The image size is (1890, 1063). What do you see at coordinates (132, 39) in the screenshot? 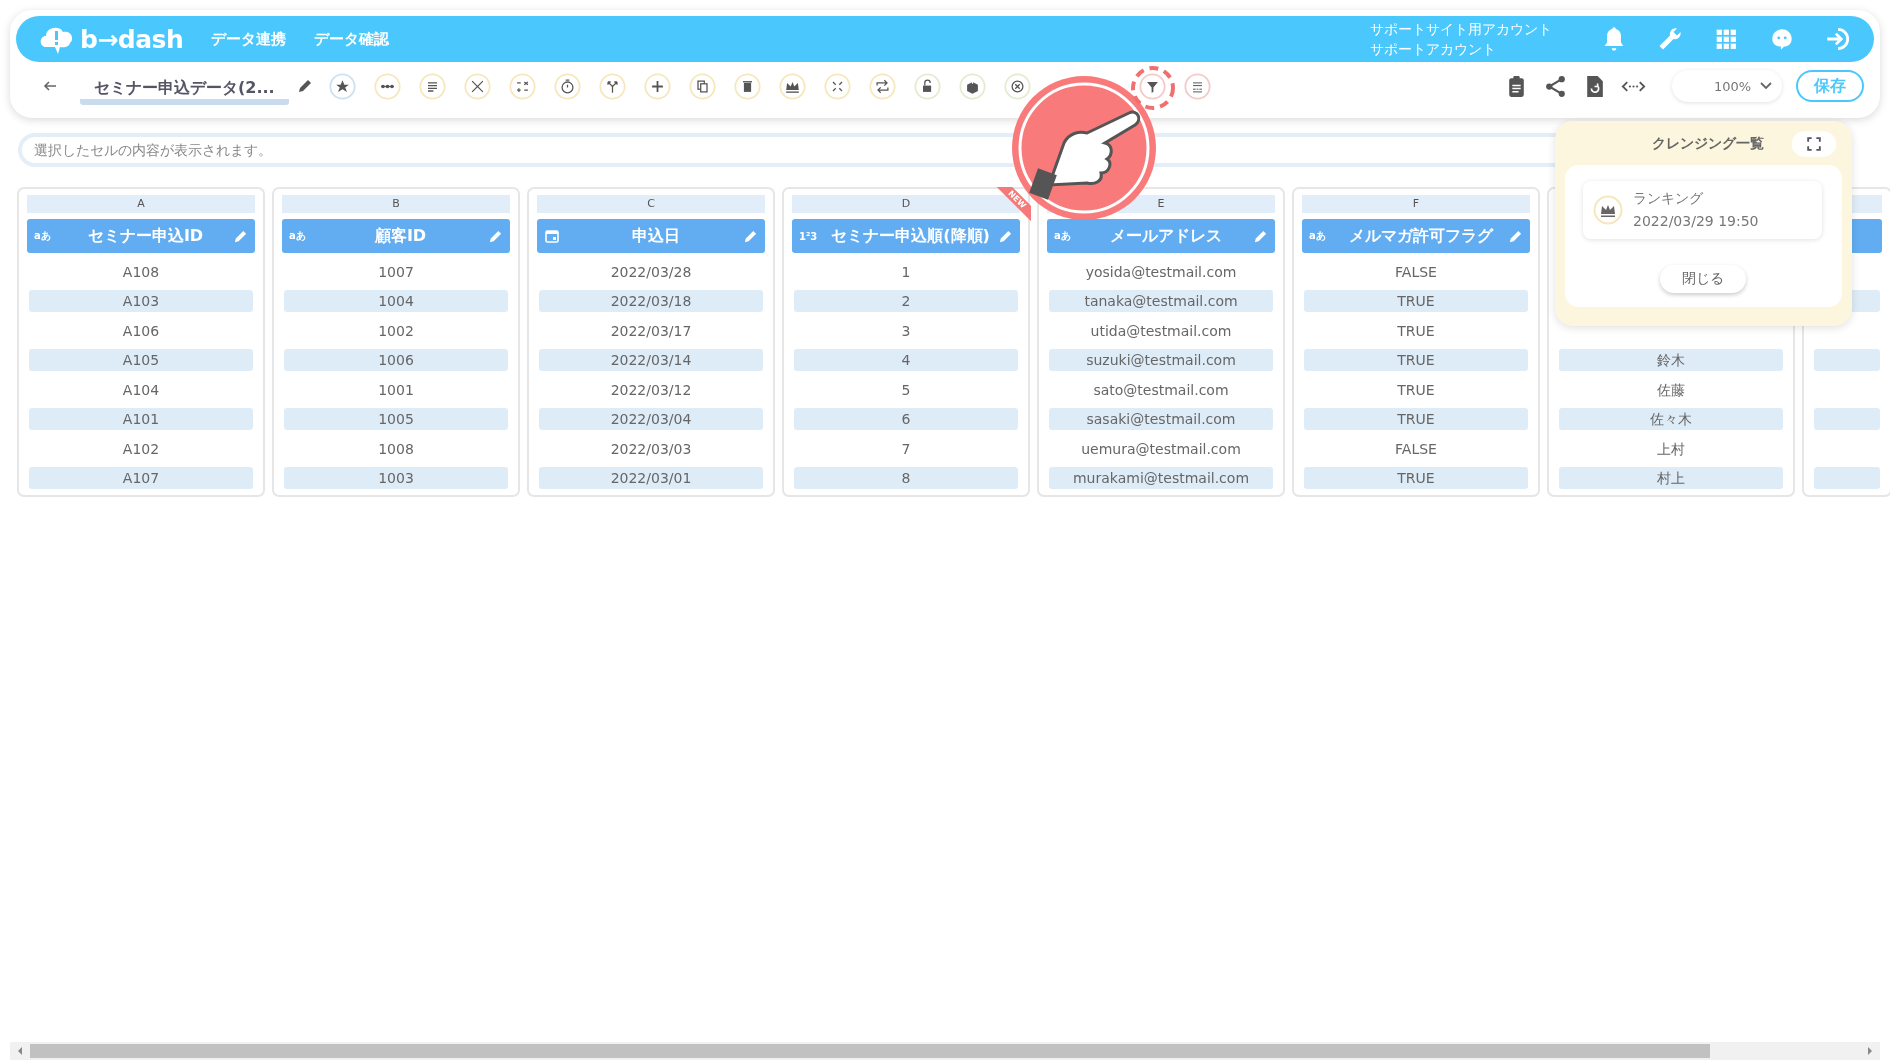
I see `logo-text: b→dash` at bounding box center [132, 39].